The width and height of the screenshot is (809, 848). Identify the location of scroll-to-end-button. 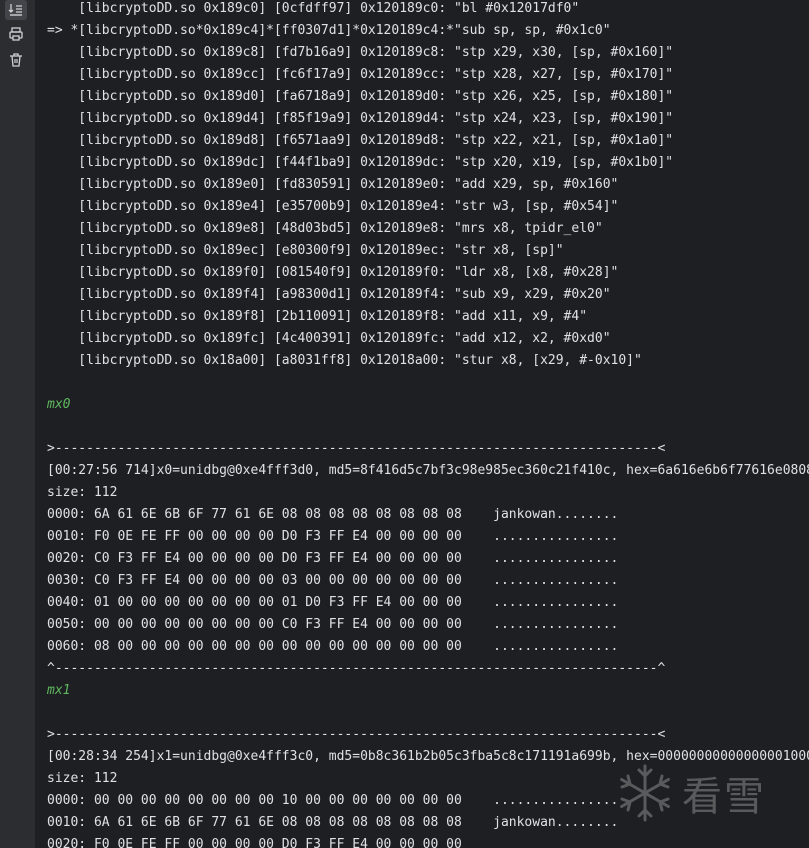
(16, 10).